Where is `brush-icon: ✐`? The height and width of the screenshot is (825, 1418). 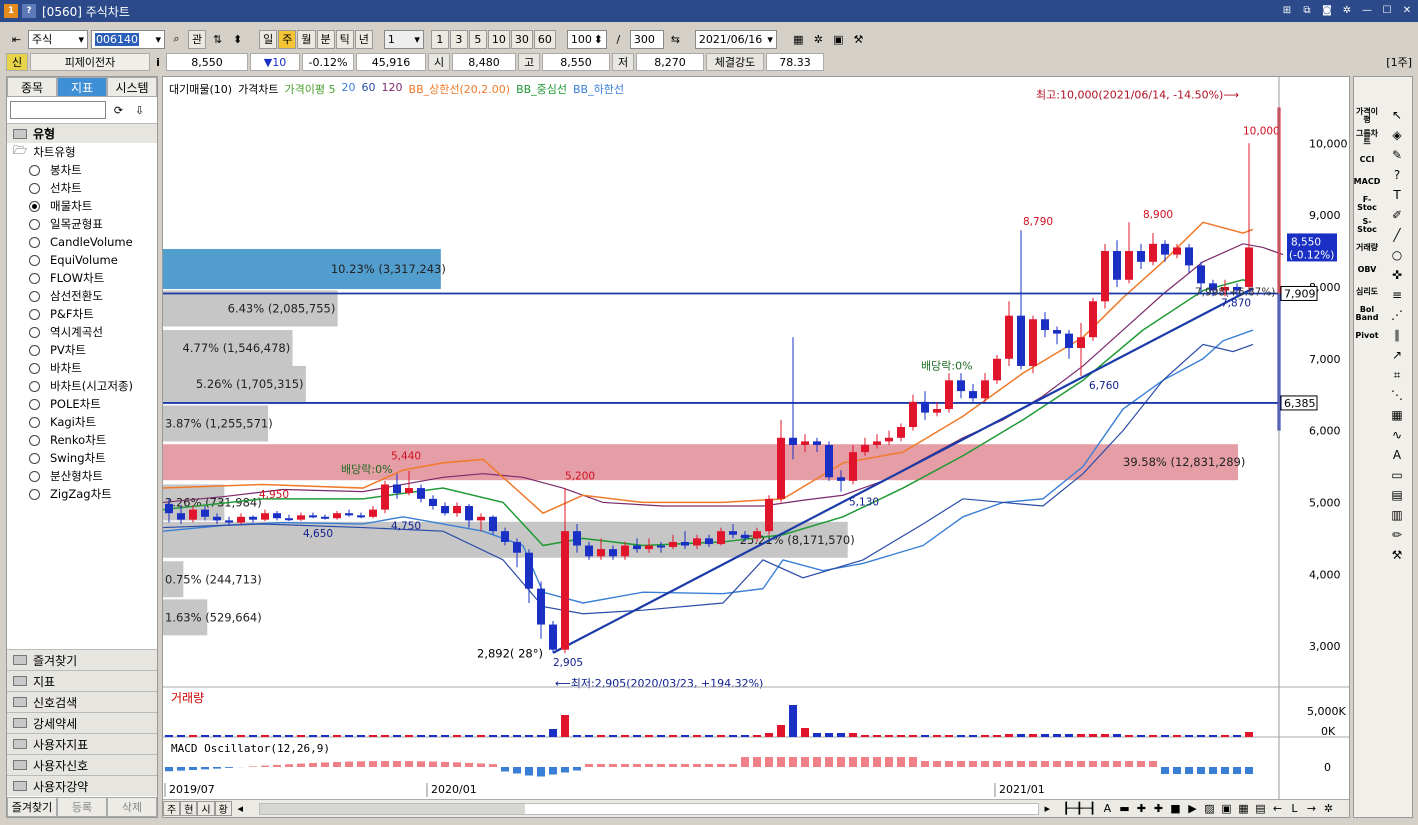 brush-icon: ✐ is located at coordinates (1397, 215).